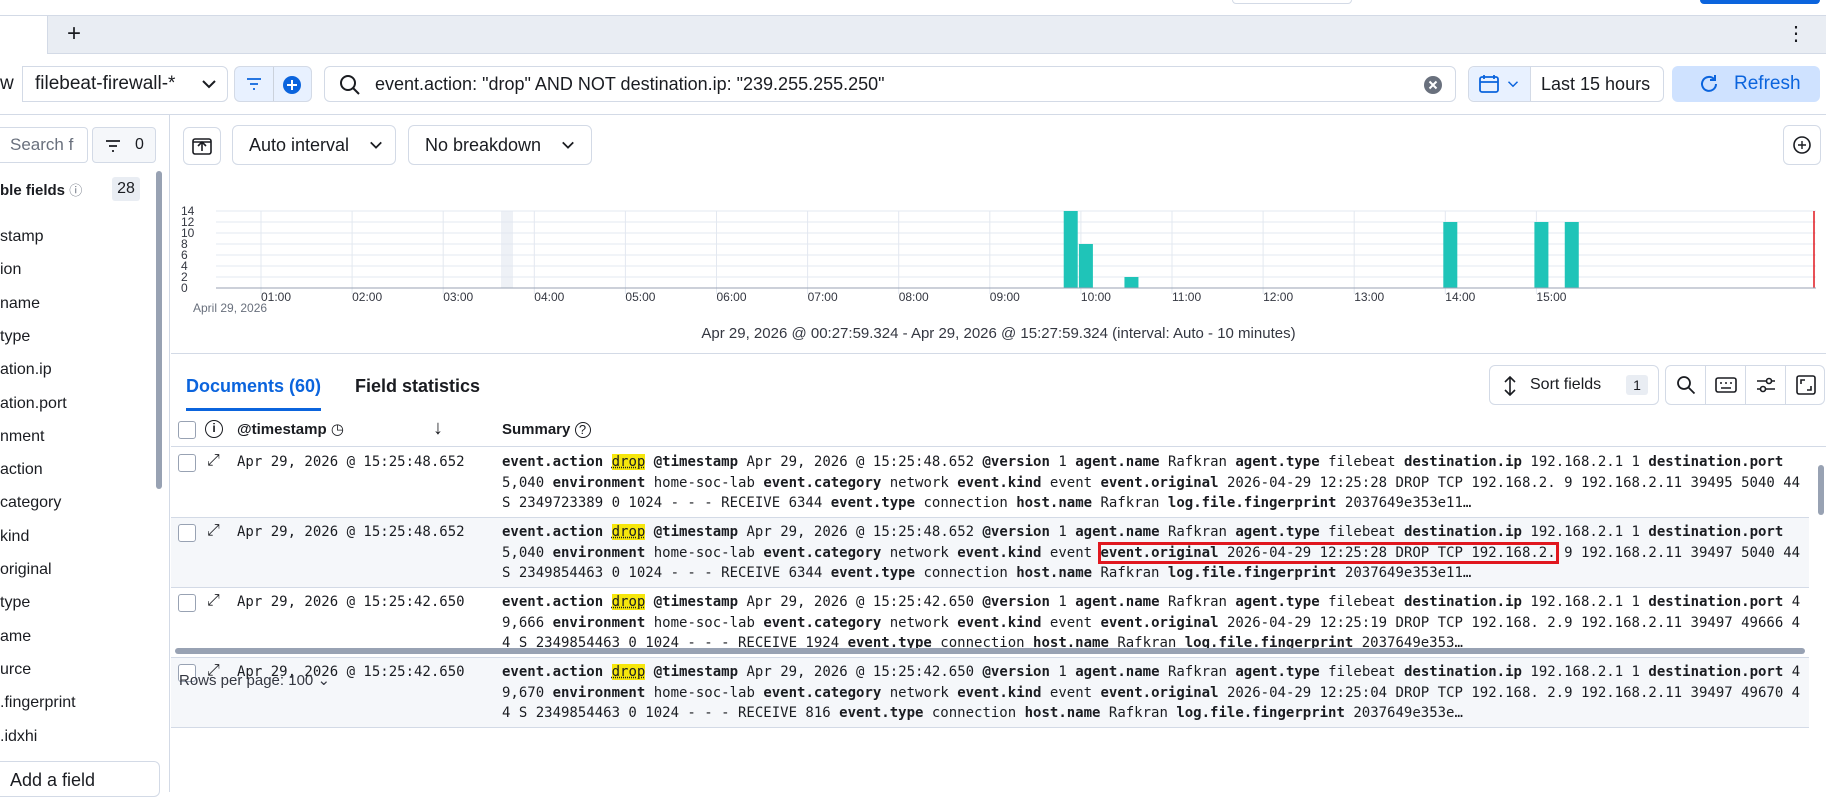 This screenshot has width=1826, height=798. What do you see at coordinates (1806, 385) in the screenshot?
I see `fullscreen-button` at bounding box center [1806, 385].